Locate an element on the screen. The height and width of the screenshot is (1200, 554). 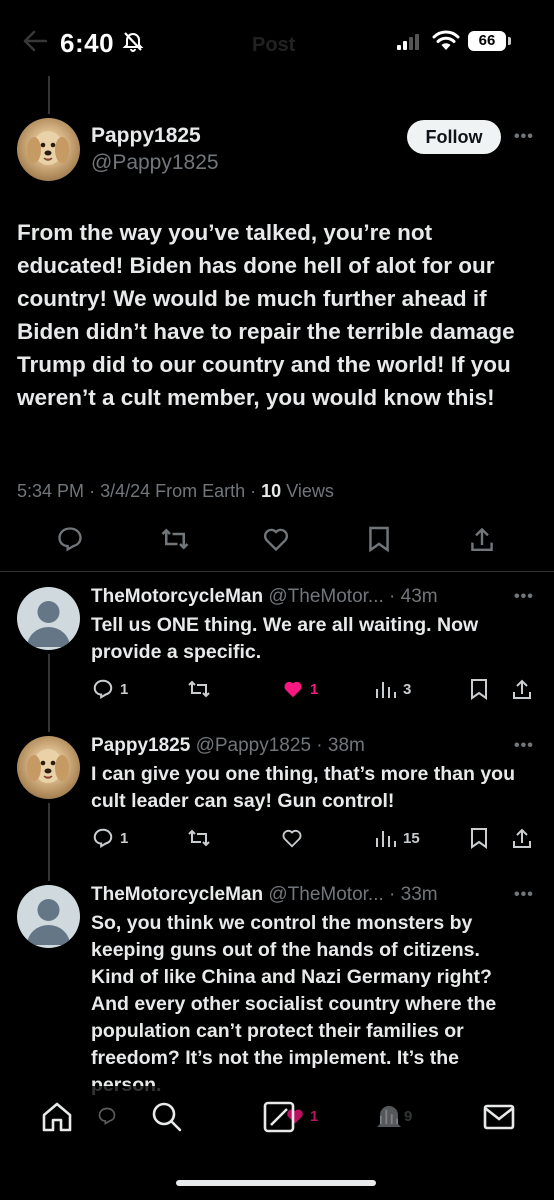
reply-display-name: Pappy1825 is located at coordinates (140, 745).